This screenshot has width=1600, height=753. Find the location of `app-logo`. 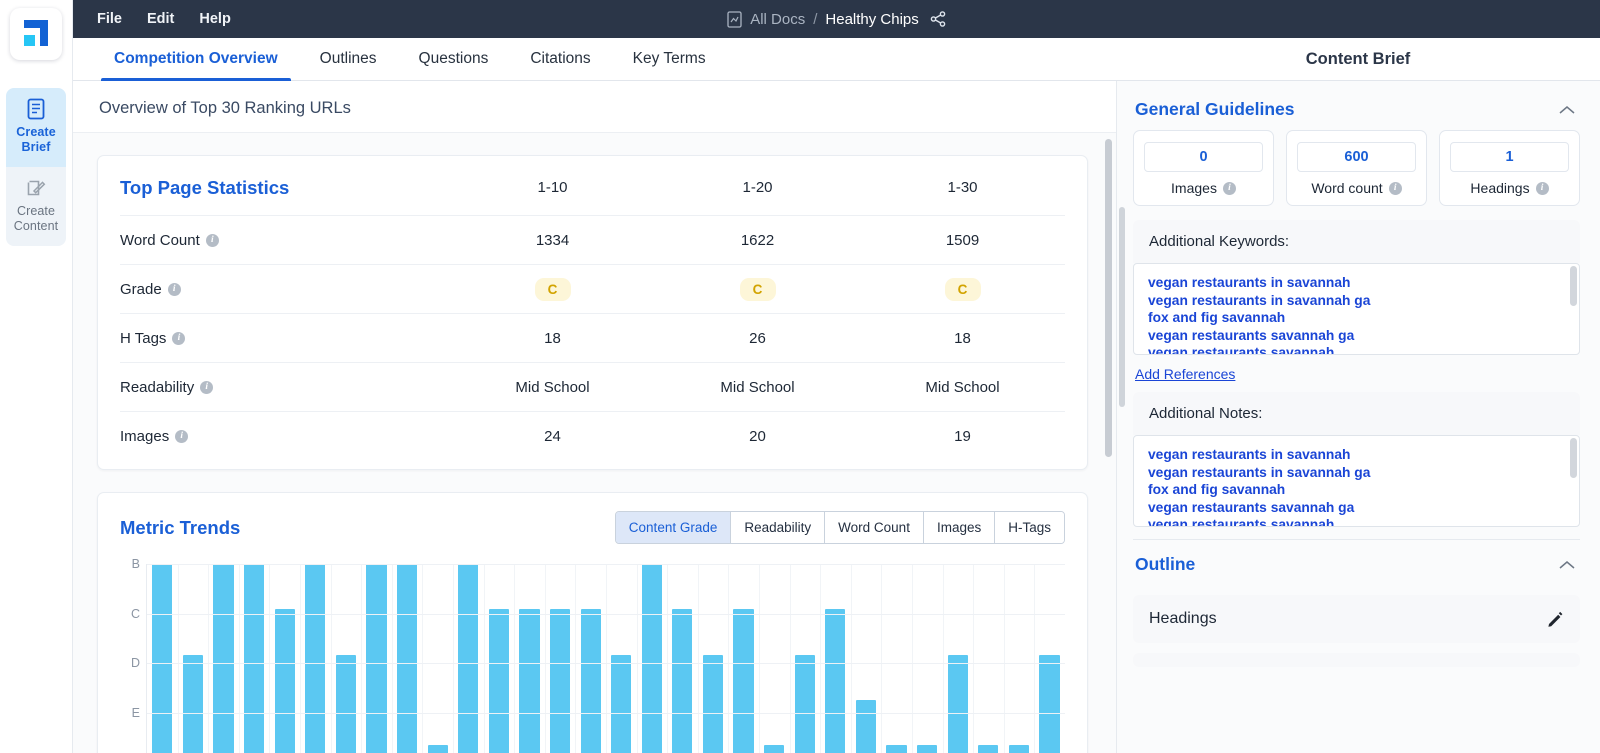

app-logo is located at coordinates (36, 34).